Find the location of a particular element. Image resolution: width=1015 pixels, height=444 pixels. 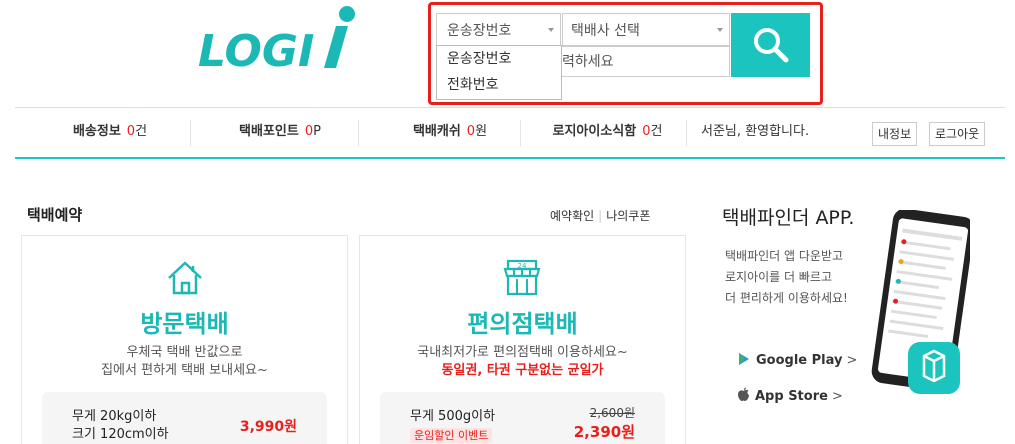

price-box: 무게 500g이하 운임할인 이벤트 2,600원 2,390원 is located at coordinates (522, 418).